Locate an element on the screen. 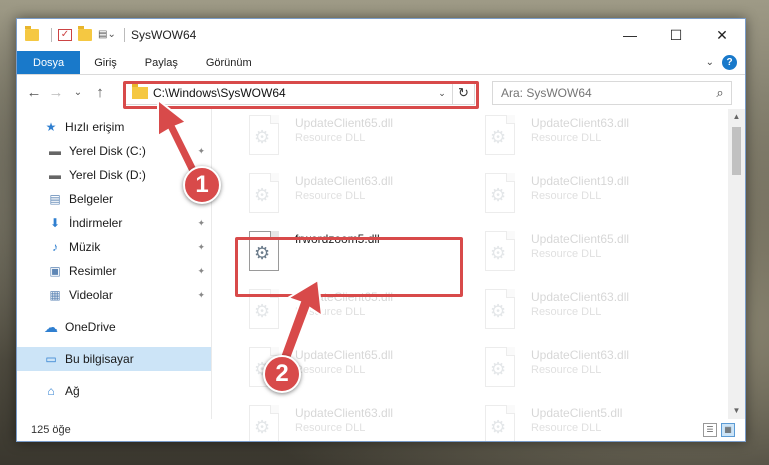 Image resolution: width=769 pixels, height=465 pixels. new-folder-icon is located at coordinates (85, 33).